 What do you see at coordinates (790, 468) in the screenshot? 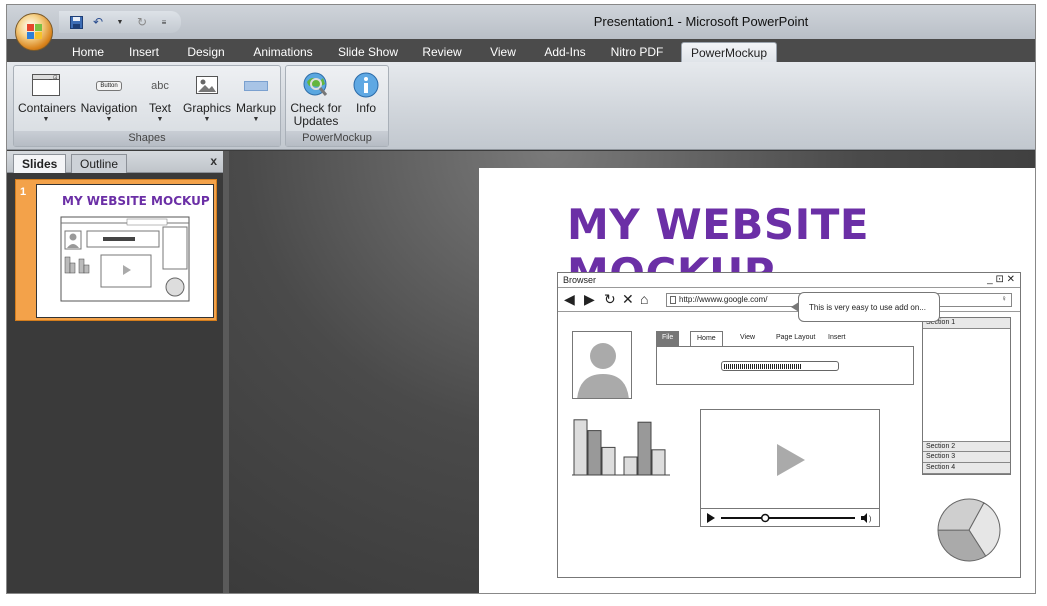
I see `mockup-video-player: )` at bounding box center [790, 468].